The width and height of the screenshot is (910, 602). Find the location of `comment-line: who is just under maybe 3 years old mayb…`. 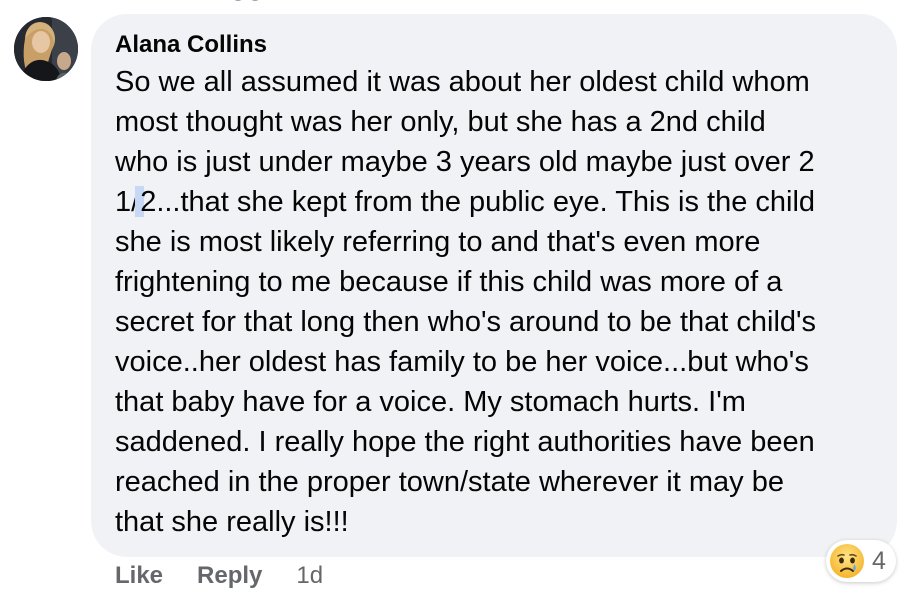

comment-line: who is just under maybe 3 years old mayb… is located at coordinates (465, 162).